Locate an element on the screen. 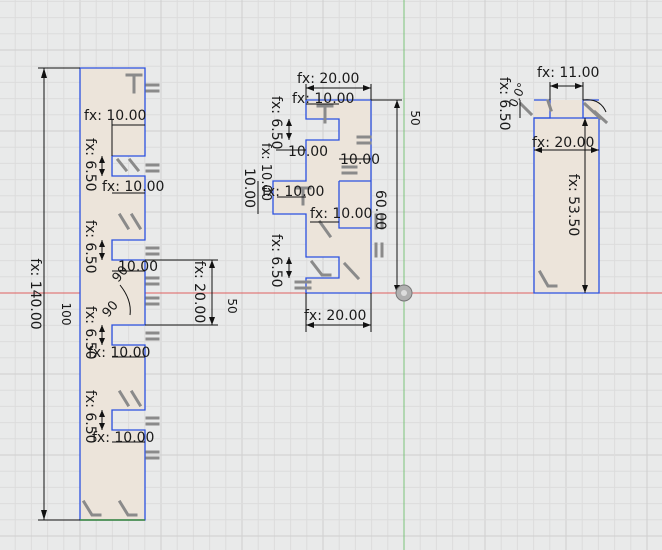 The height and width of the screenshot is (550, 662). dimension-20-bottom: fx: 20.00 is located at coordinates (338, 312).